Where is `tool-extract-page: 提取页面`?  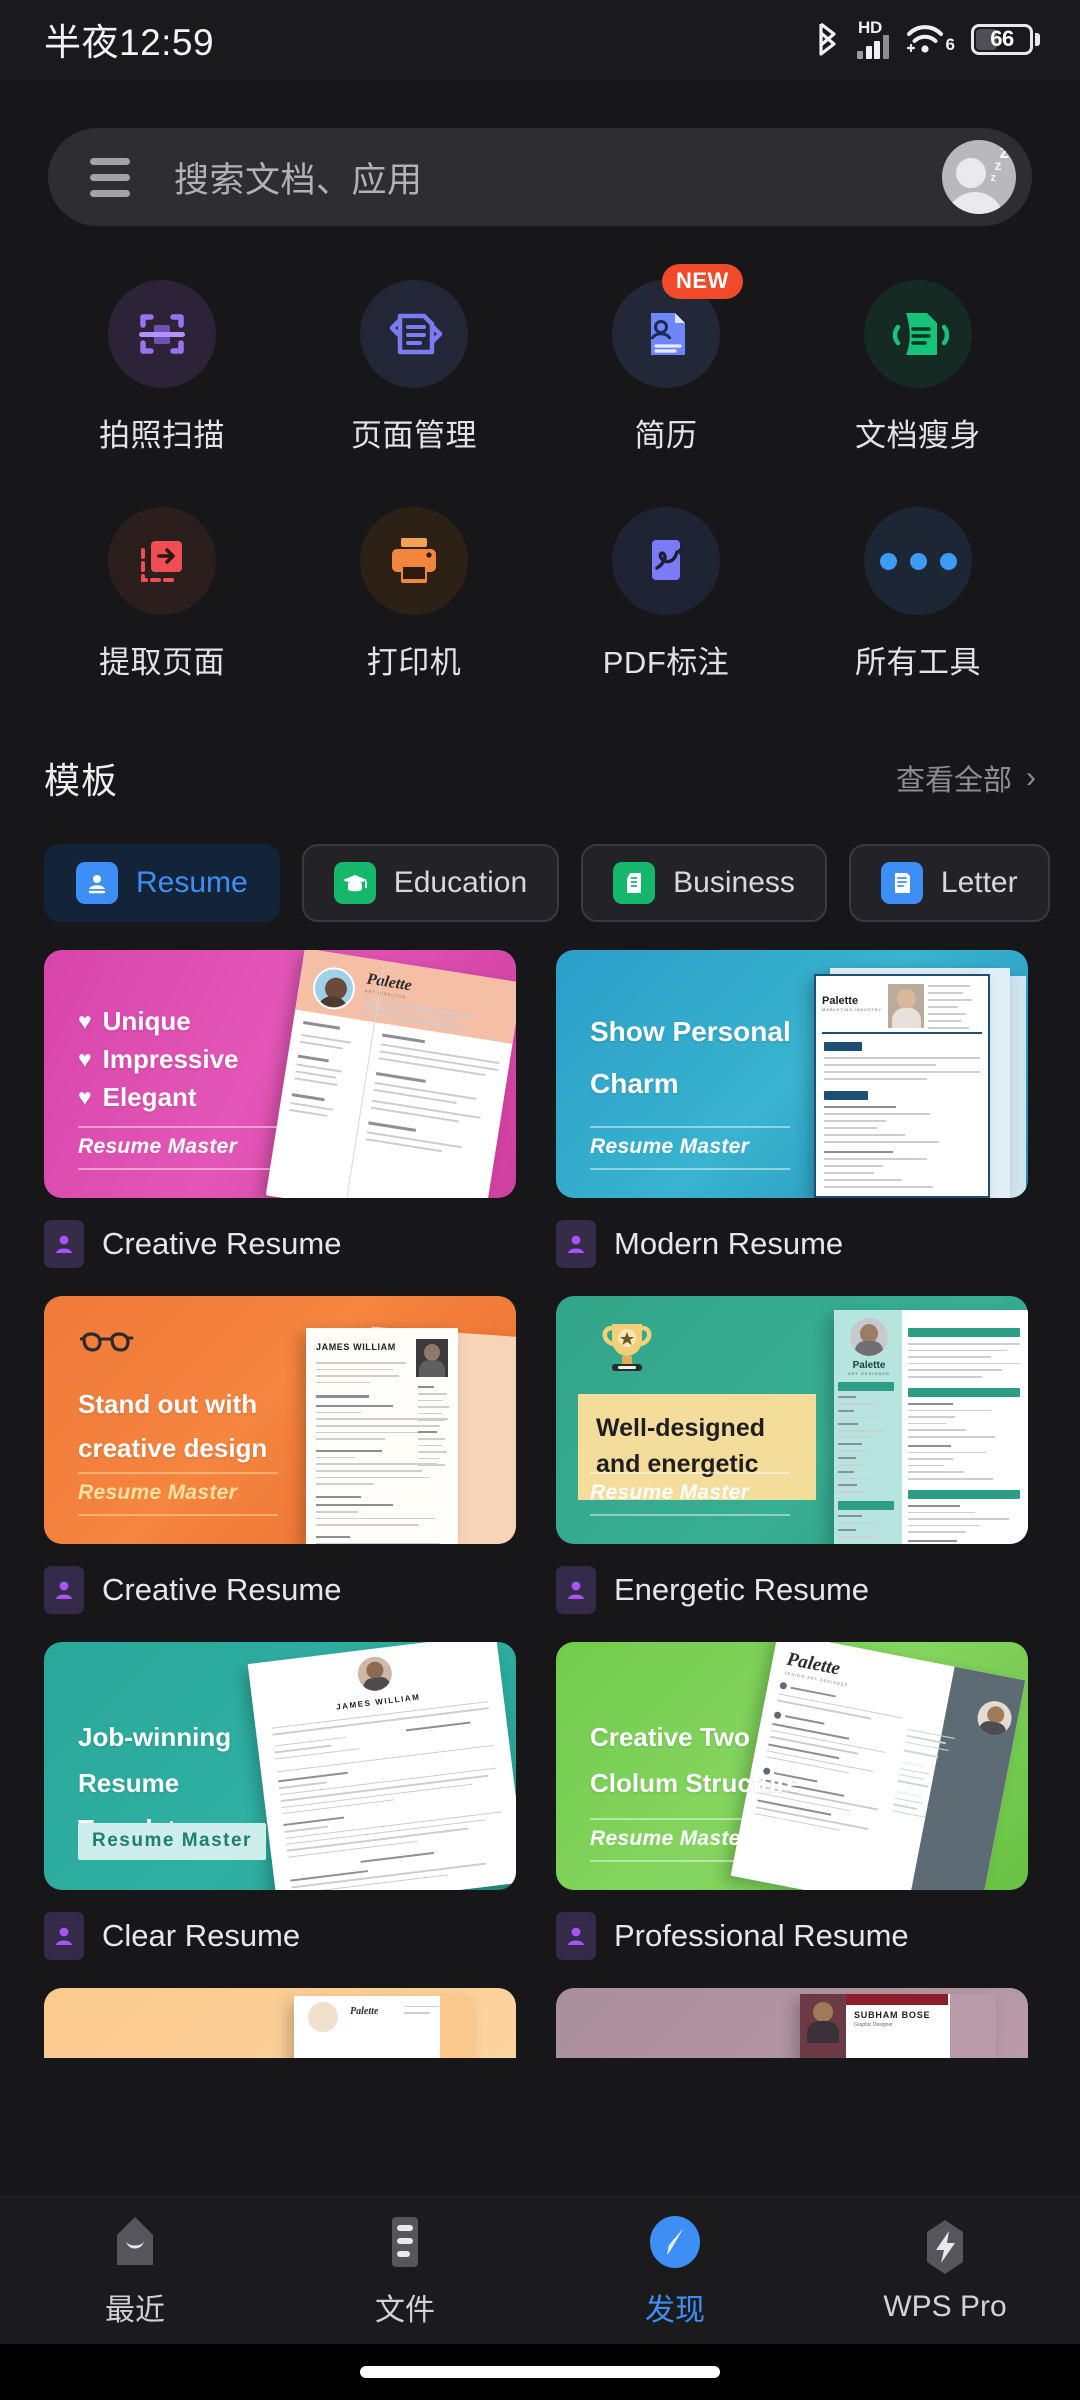 tool-extract-page: 提取页面 is located at coordinates (162, 594).